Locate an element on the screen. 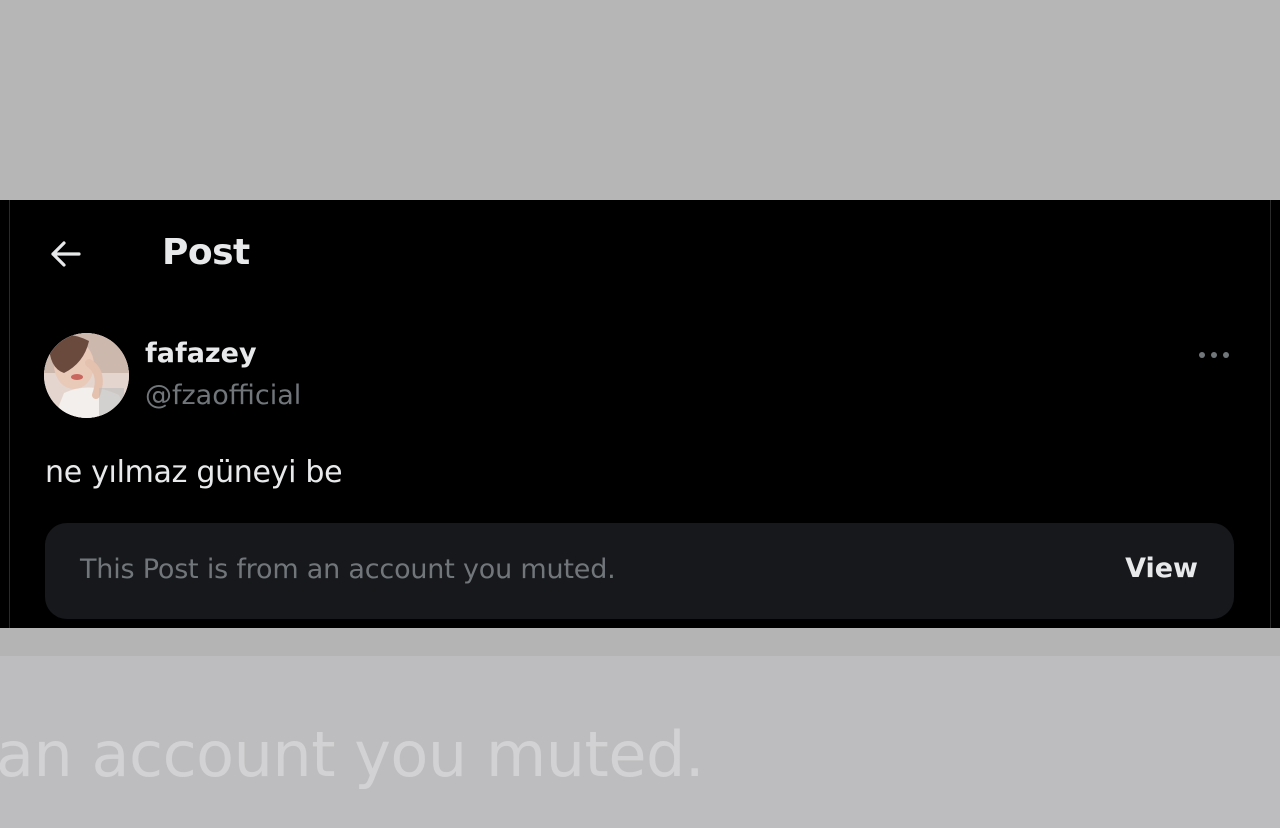  muted-notice-message: This Post is from an account you muted. is located at coordinates (348, 569).